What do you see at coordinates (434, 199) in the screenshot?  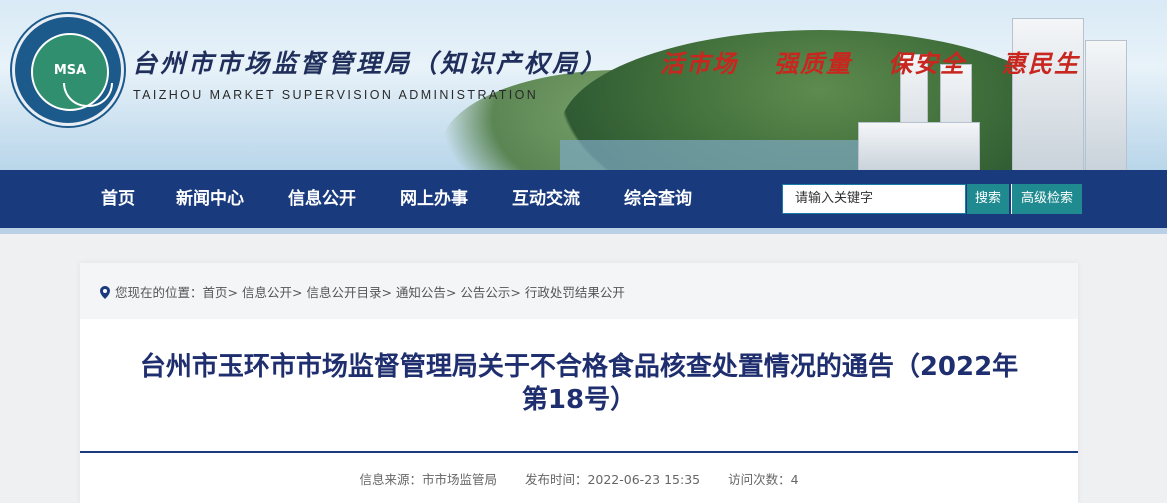 I see `nav-item-services: 网上办事` at bounding box center [434, 199].